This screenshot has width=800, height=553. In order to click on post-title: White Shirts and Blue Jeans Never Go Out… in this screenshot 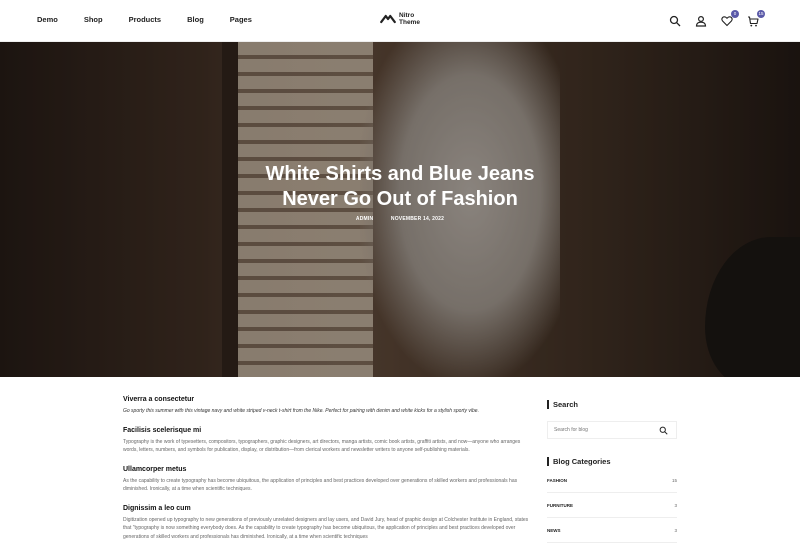, I will do `click(400, 187)`.